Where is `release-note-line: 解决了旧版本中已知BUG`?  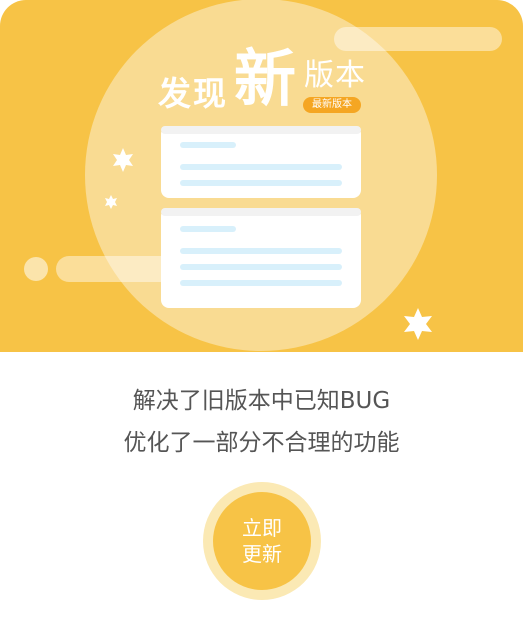
release-note-line: 解决了旧版本中已知BUG is located at coordinates (261, 401).